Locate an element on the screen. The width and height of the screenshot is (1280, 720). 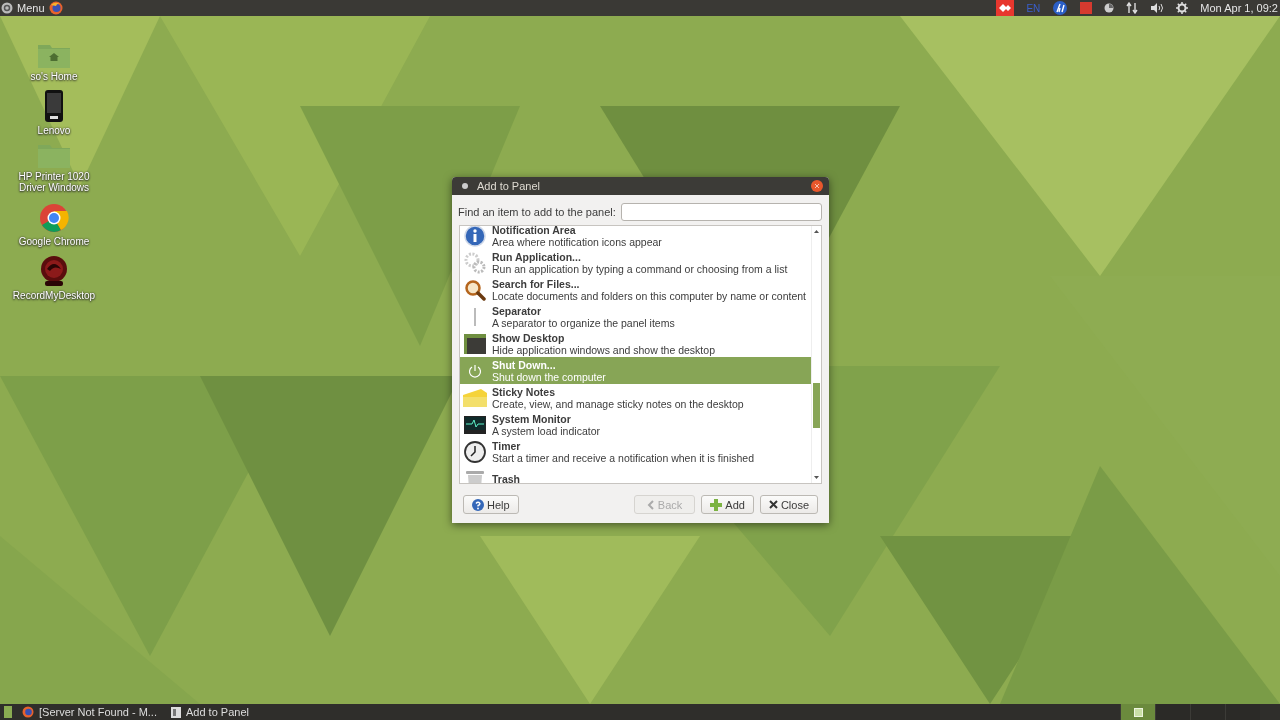
clock-icon is located at coordinates (475, 451).